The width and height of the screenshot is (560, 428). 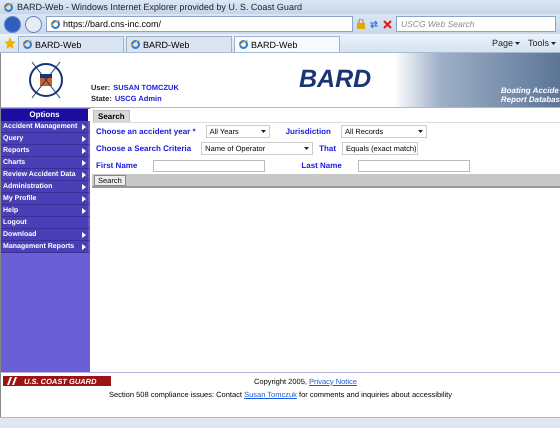 I want to click on tagline: Boating Accide, so click(x=530, y=90).